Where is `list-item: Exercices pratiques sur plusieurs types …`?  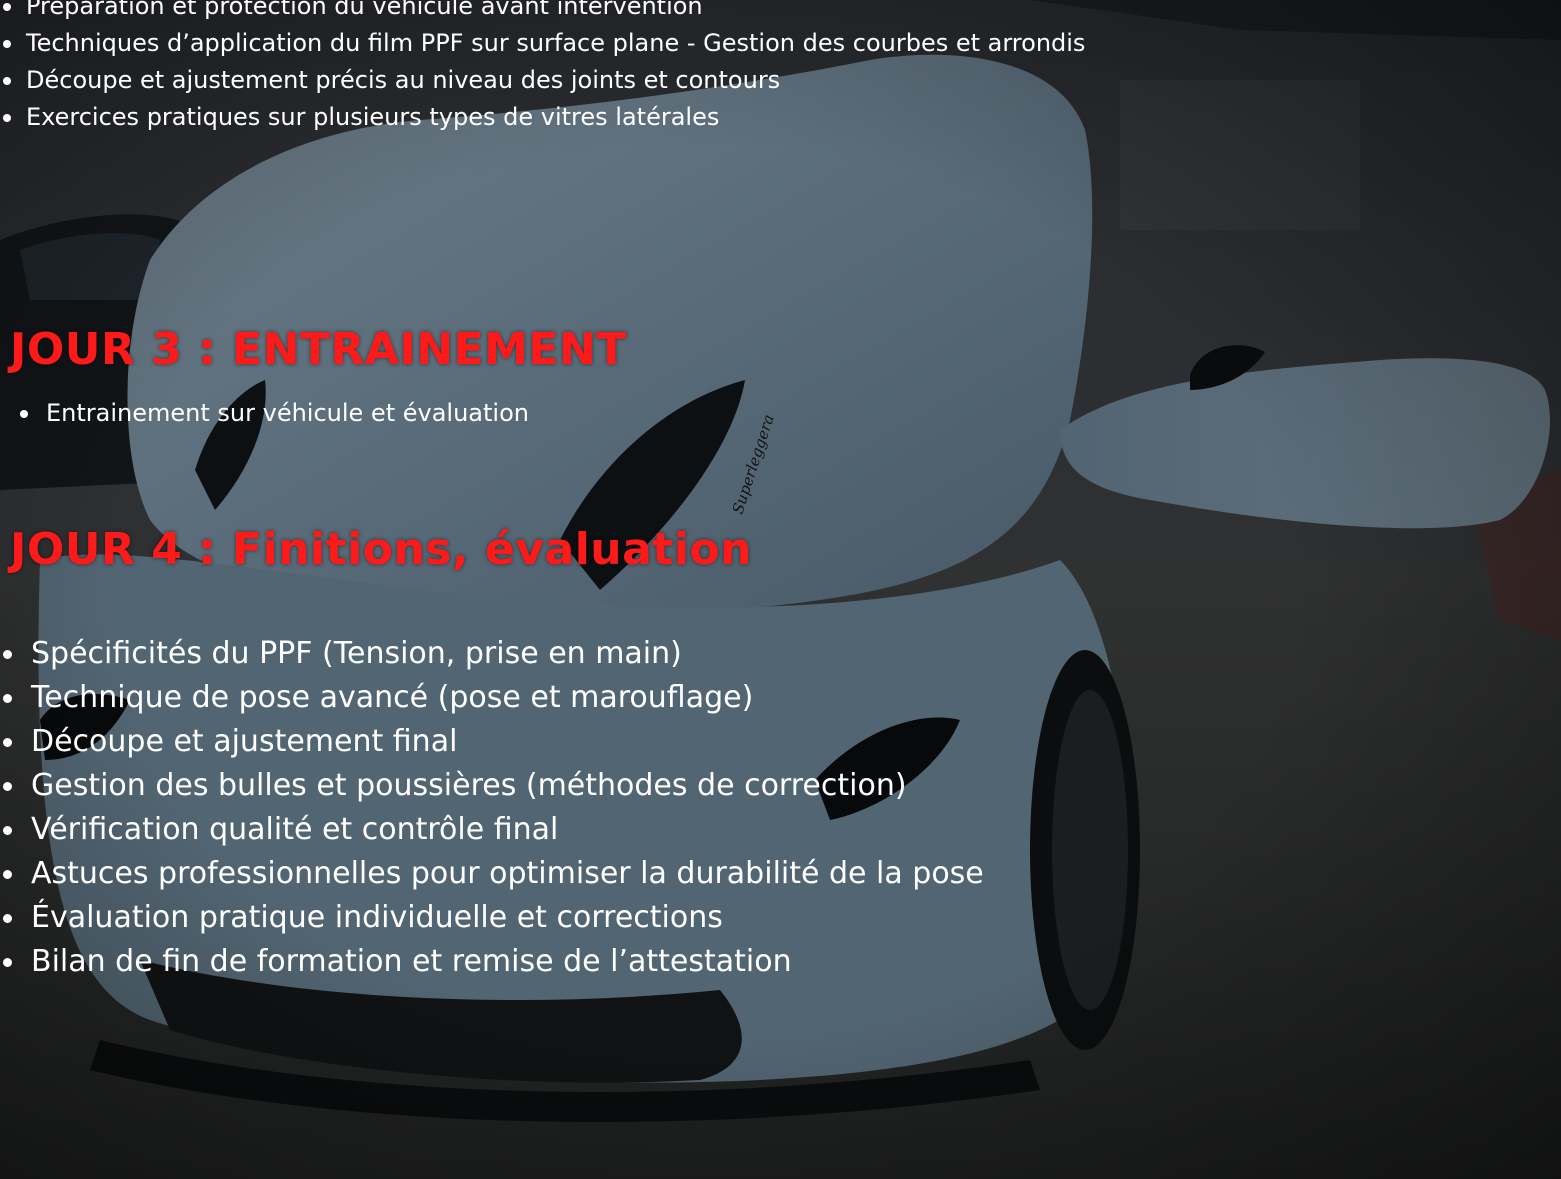
list-item: Exercices pratiques sur plusieurs types … is located at coordinates (542, 117).